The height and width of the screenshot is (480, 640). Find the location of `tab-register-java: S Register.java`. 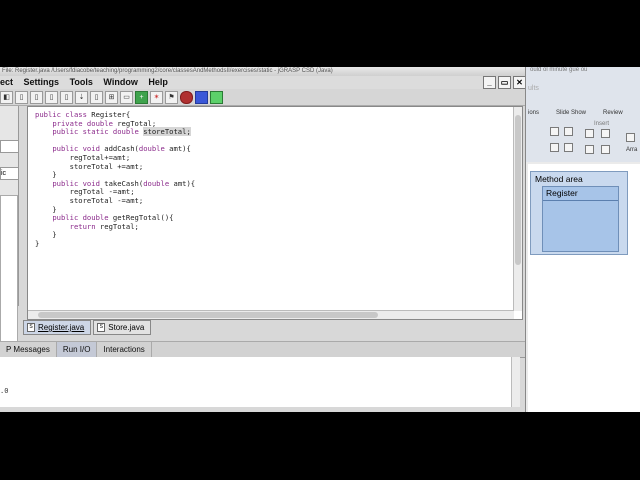

tab-register-java: S Register.java is located at coordinates (57, 327).